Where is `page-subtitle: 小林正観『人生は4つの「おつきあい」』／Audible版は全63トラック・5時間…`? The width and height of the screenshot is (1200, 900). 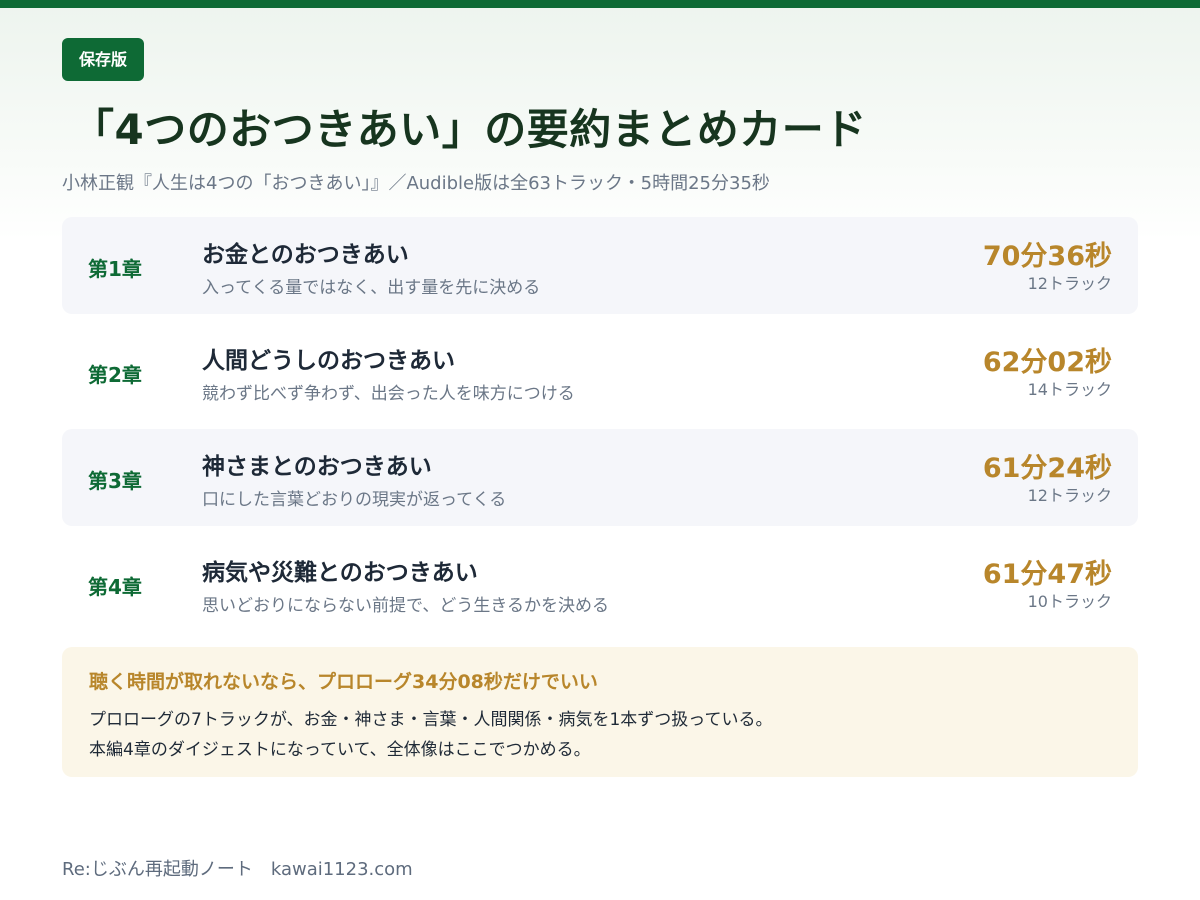 page-subtitle: 小林正観『人生は4つの「おつきあい」』／Audible版は全63トラック・5時間… is located at coordinates (416, 183).